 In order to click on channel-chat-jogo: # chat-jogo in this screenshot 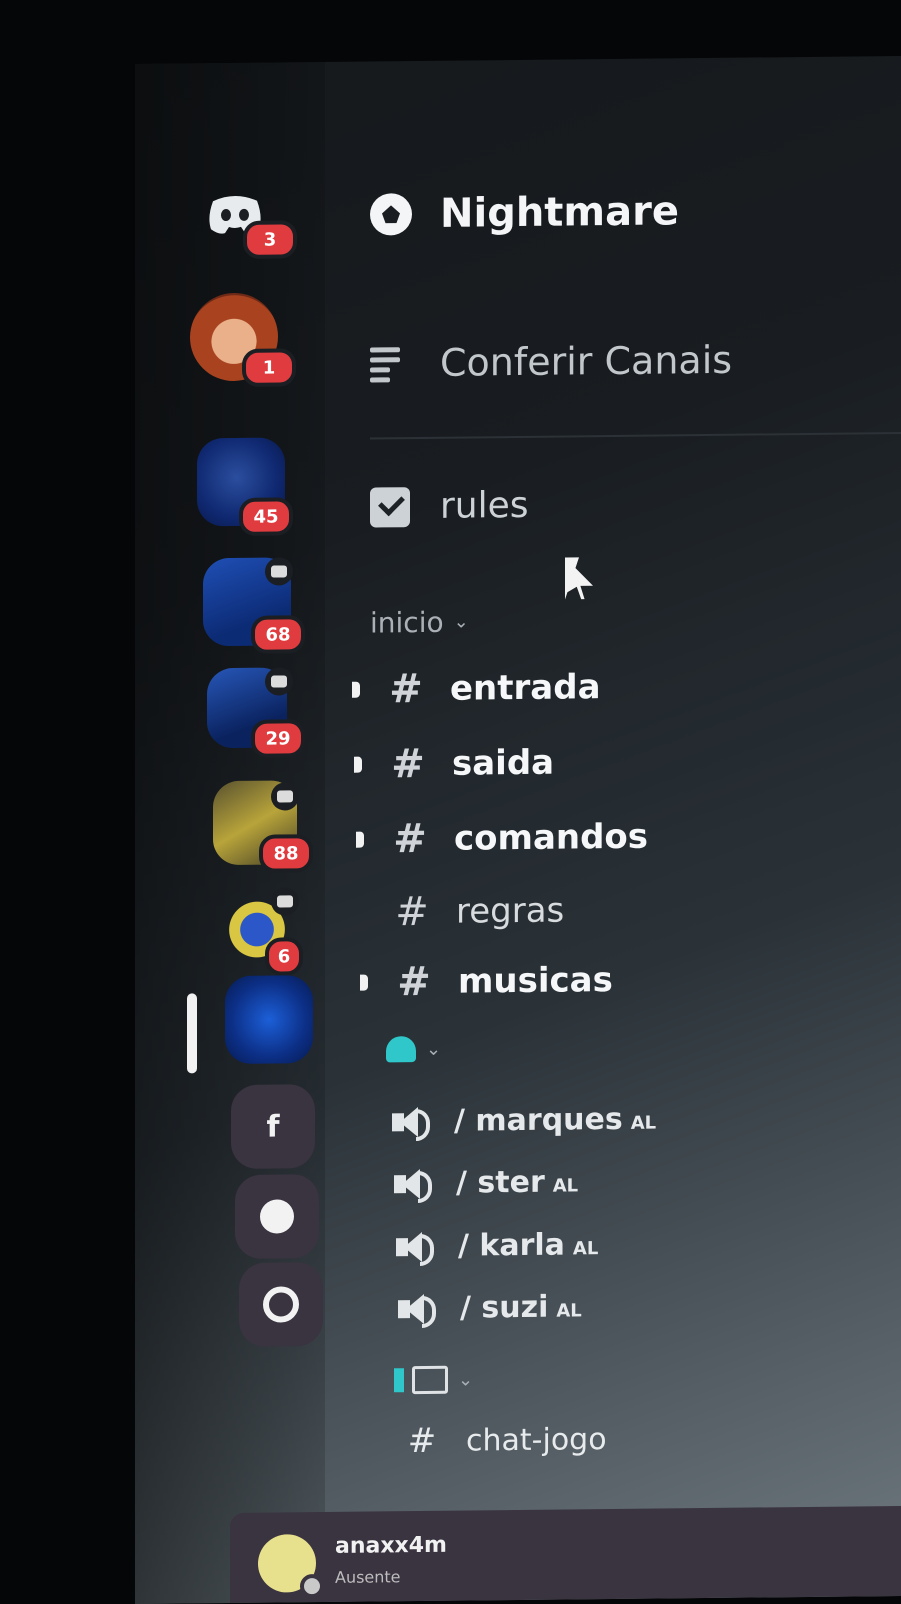, I will do `click(501, 1440)`.